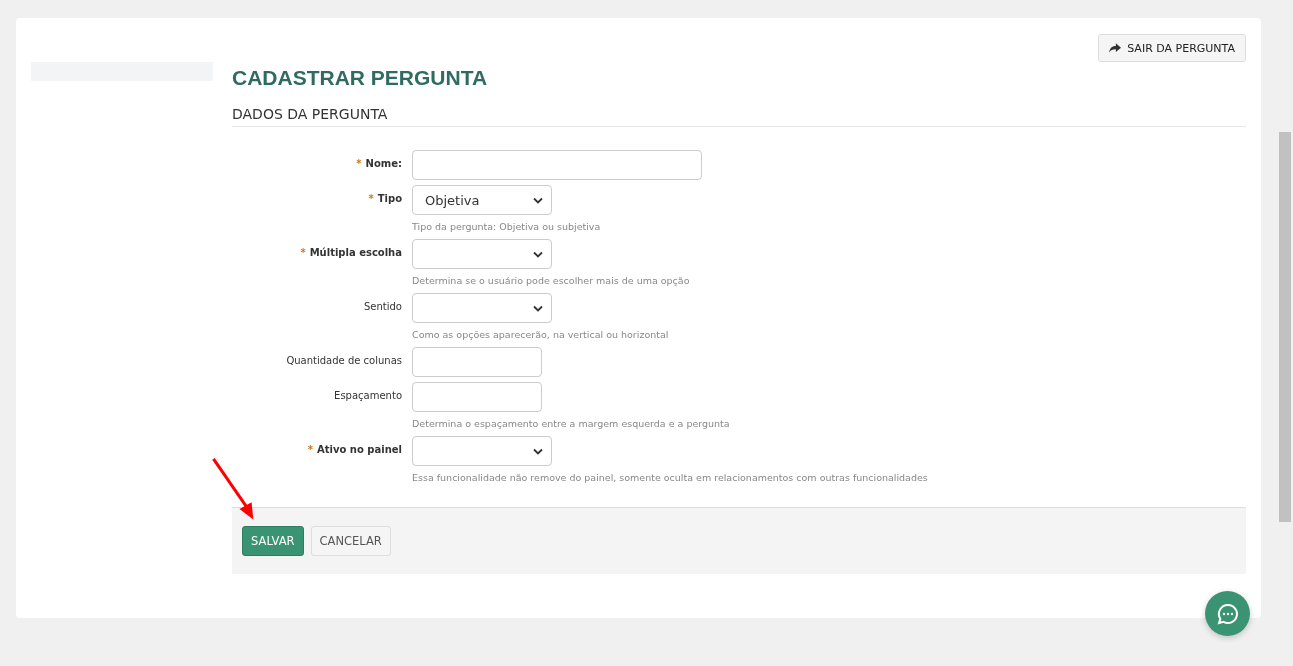  Describe the element at coordinates (383, 163) in the screenshot. I see `field-label: Nome:` at that location.